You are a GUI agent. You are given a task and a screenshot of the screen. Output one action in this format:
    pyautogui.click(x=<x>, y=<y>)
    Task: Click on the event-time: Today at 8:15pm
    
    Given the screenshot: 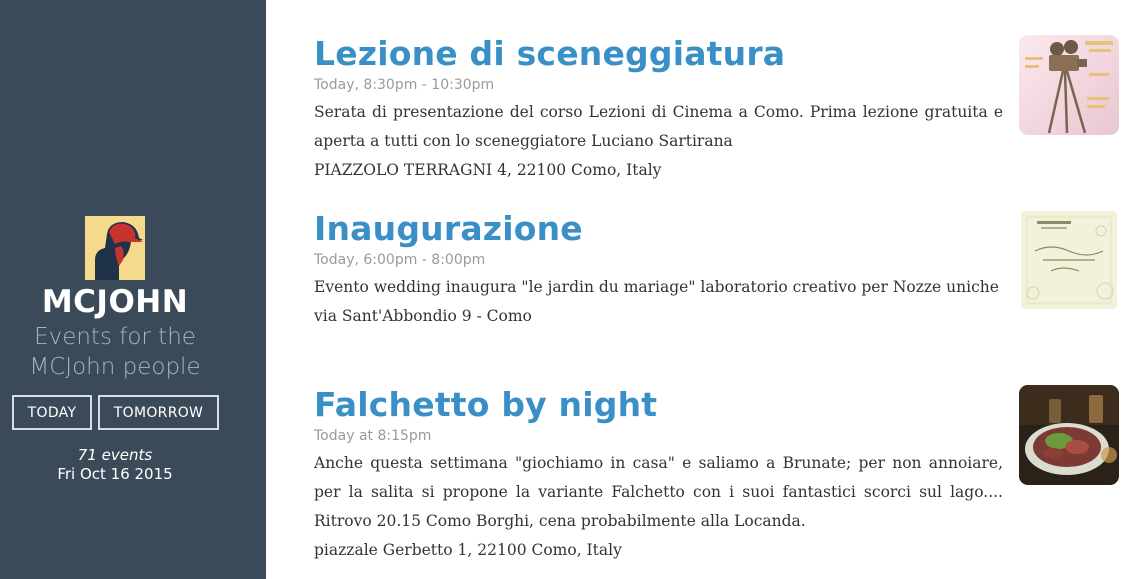 What is the action you would take?
    pyautogui.click(x=373, y=436)
    